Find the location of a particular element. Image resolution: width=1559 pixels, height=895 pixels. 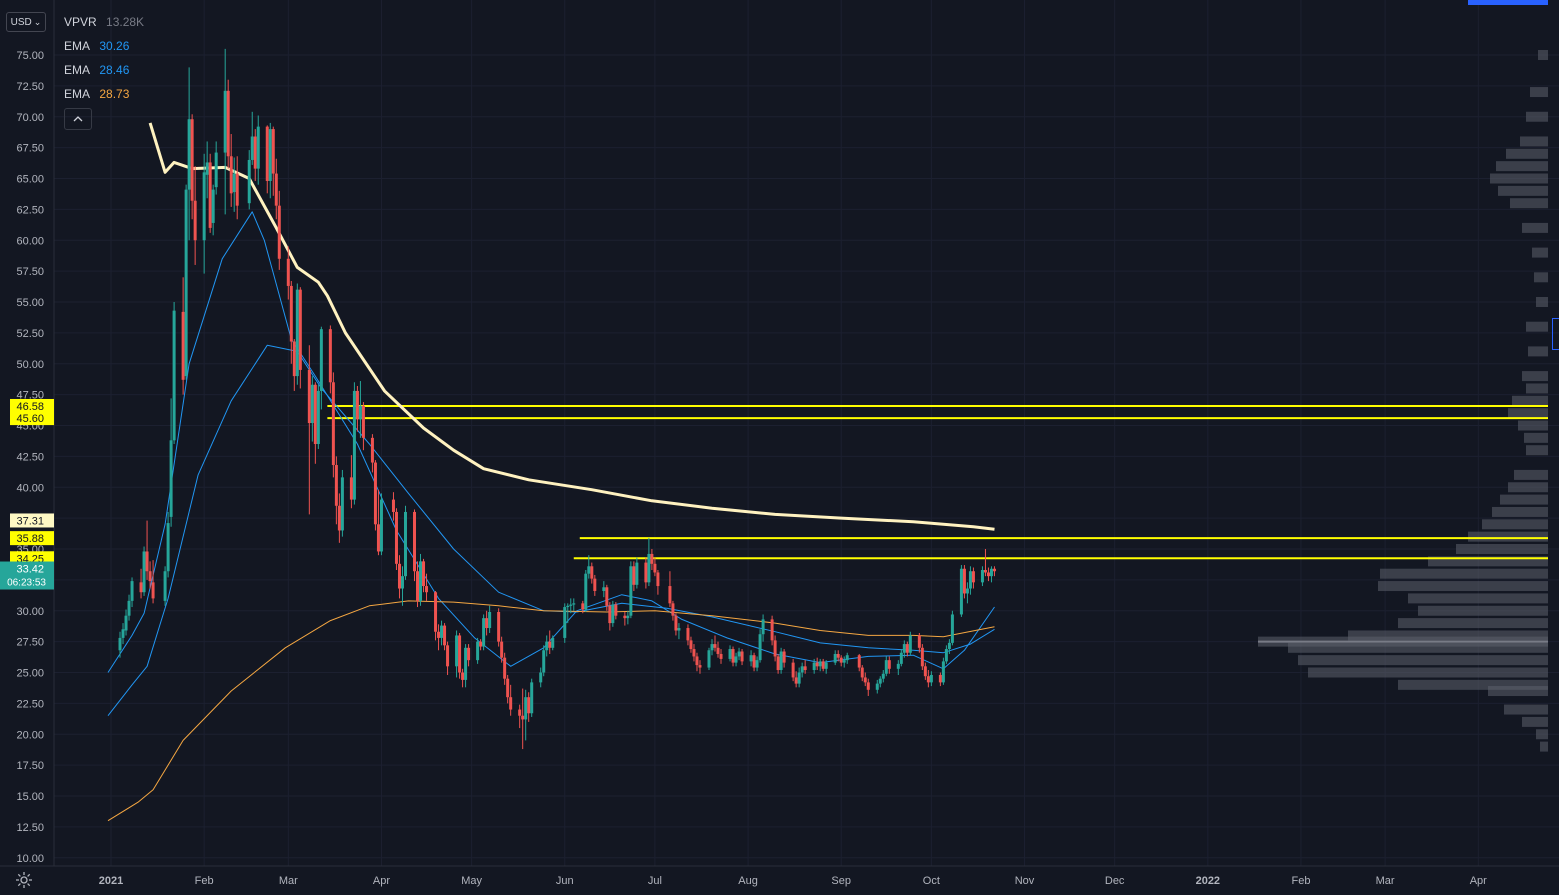

y-tick-label: 40.00 is located at coordinates (30, 488).